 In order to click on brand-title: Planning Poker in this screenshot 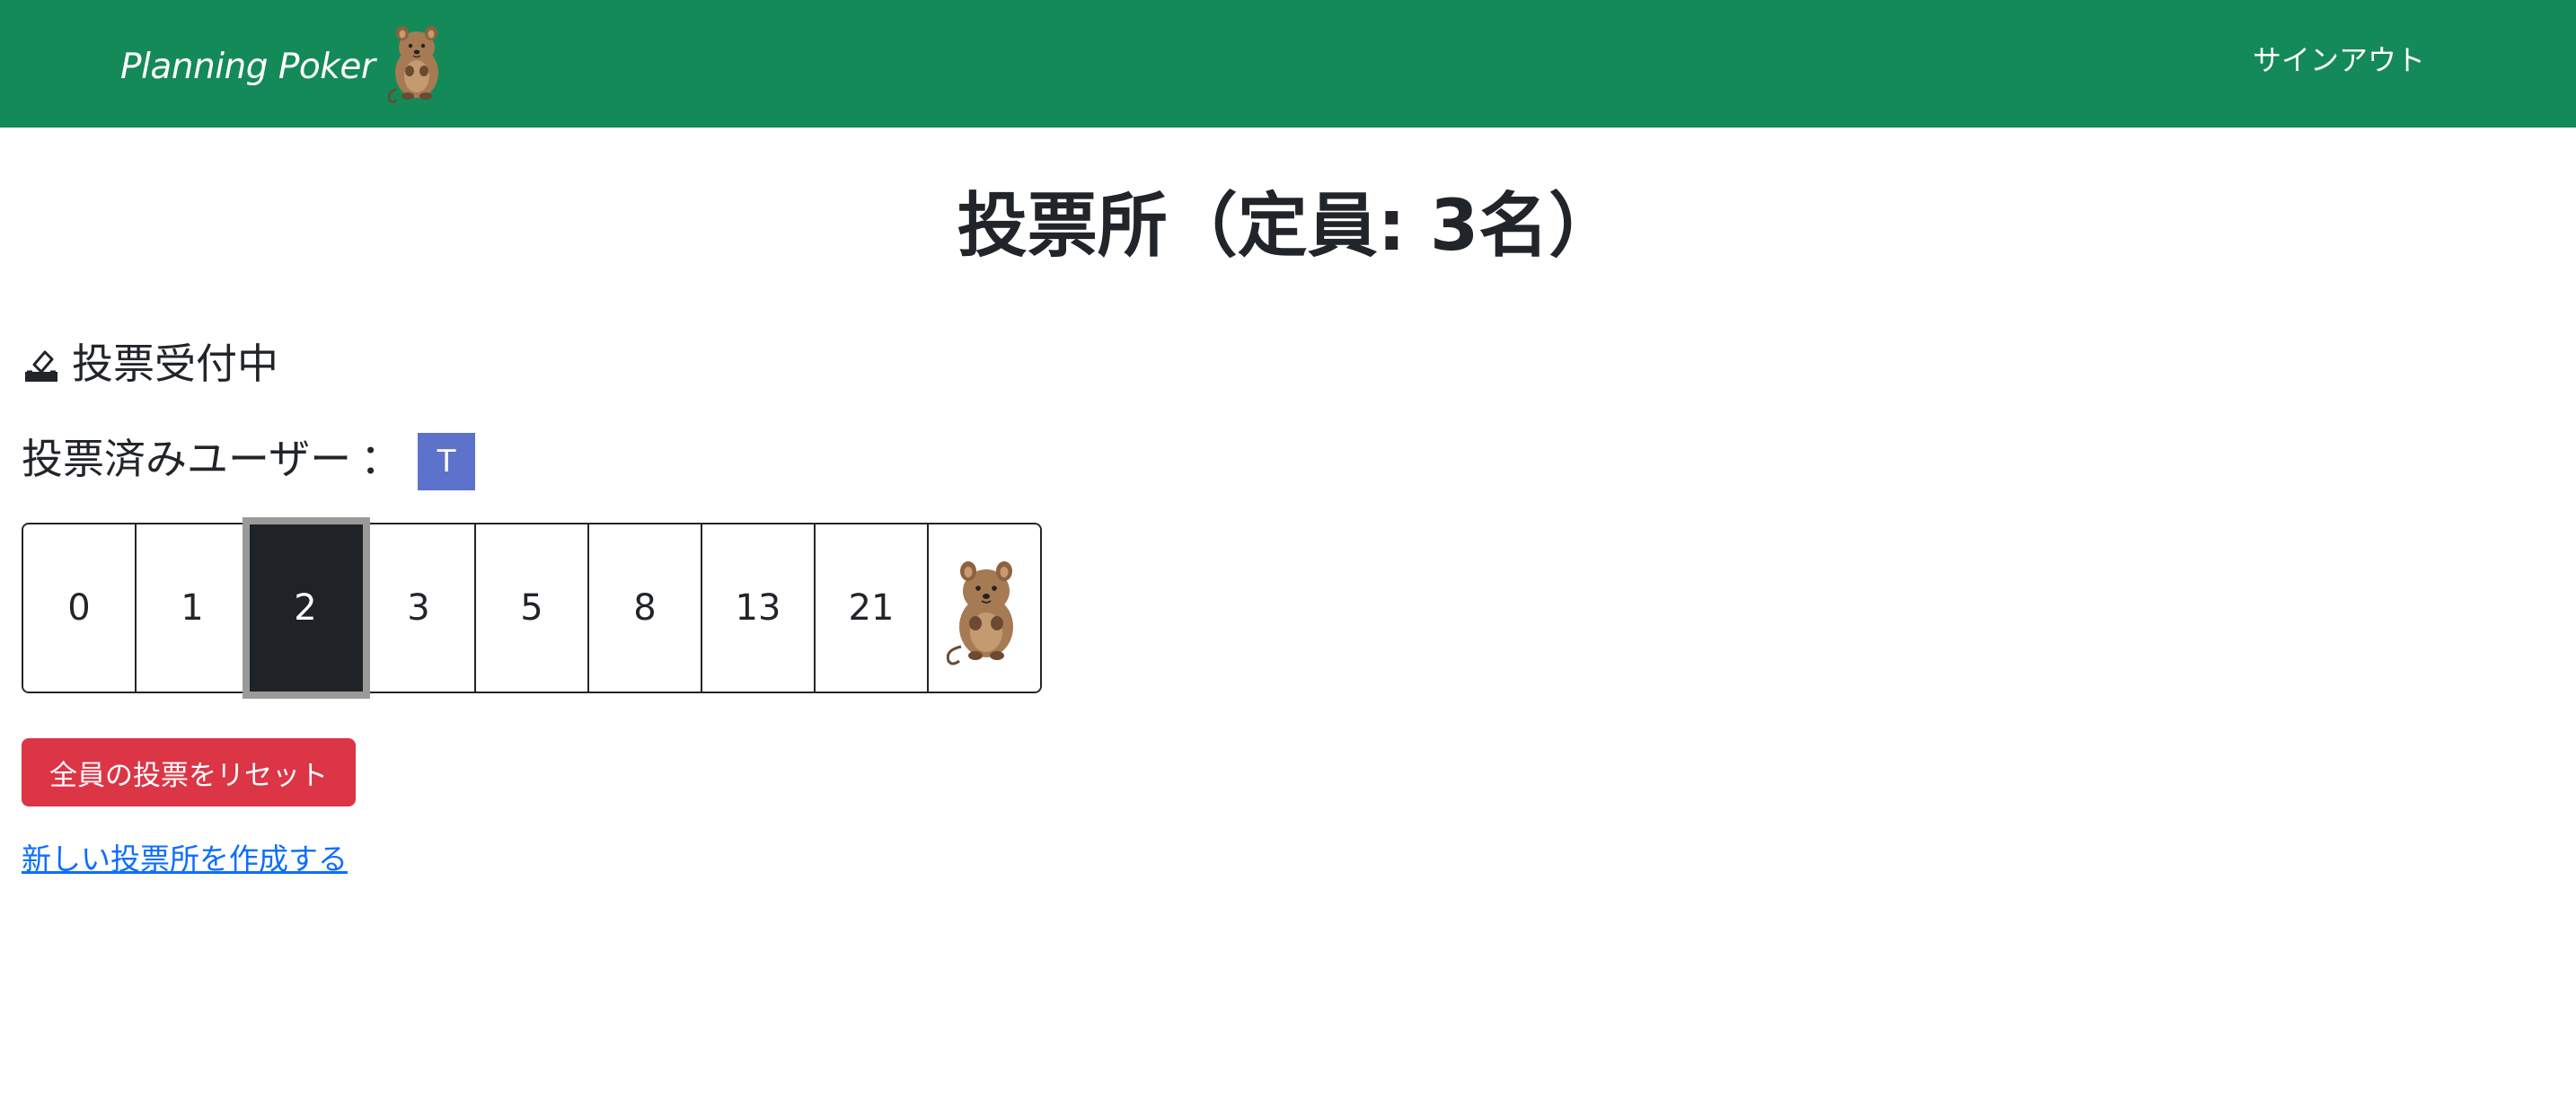, I will do `click(247, 66)`.